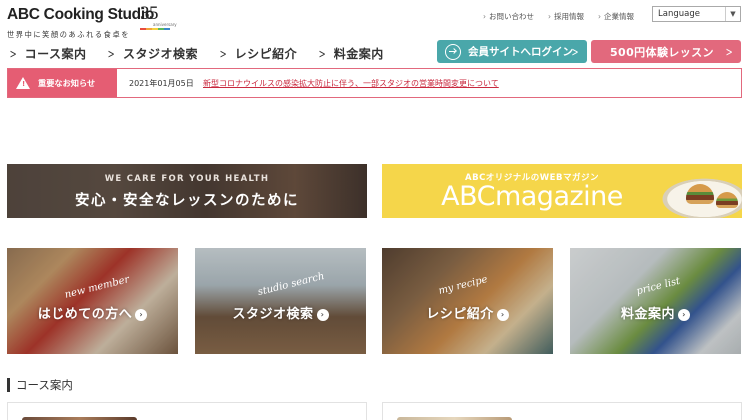  What do you see at coordinates (658, 286) in the screenshot?
I see `tile-script-text: price list` at bounding box center [658, 286].